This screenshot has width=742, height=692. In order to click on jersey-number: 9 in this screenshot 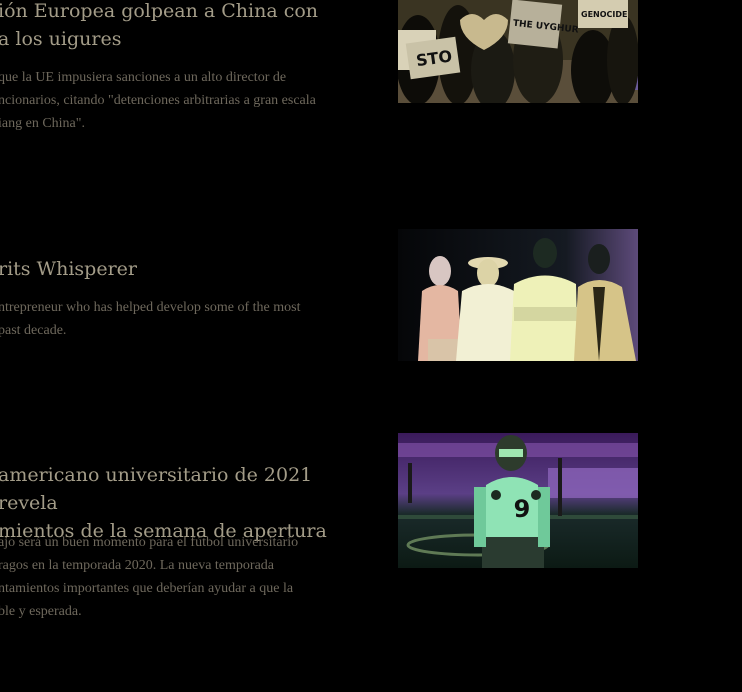, I will do `click(522, 509)`.